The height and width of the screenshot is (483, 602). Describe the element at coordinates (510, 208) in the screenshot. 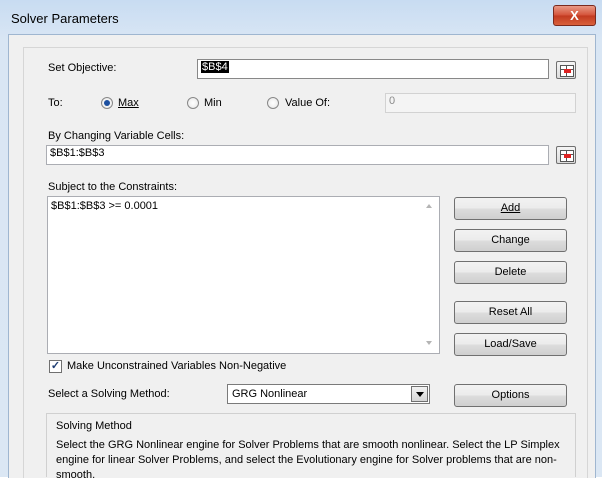

I see `add-button: Add` at that location.